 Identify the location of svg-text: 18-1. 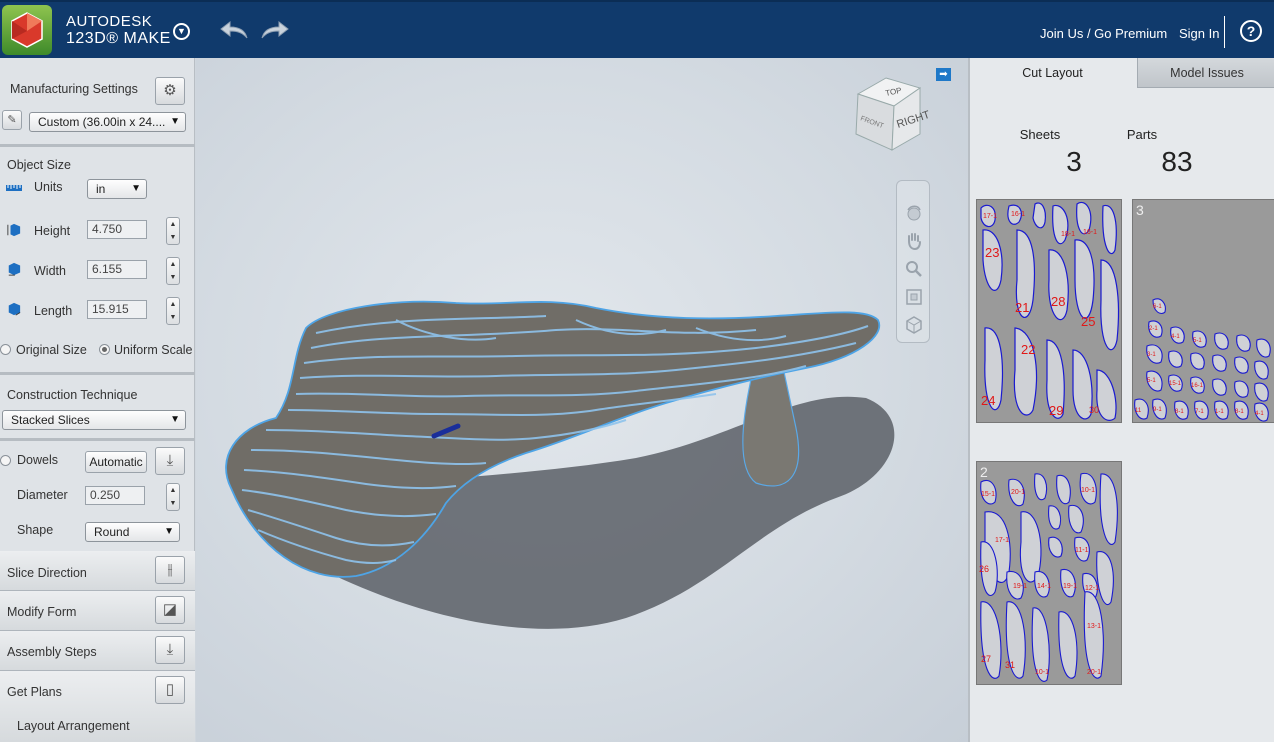
(1068, 234).